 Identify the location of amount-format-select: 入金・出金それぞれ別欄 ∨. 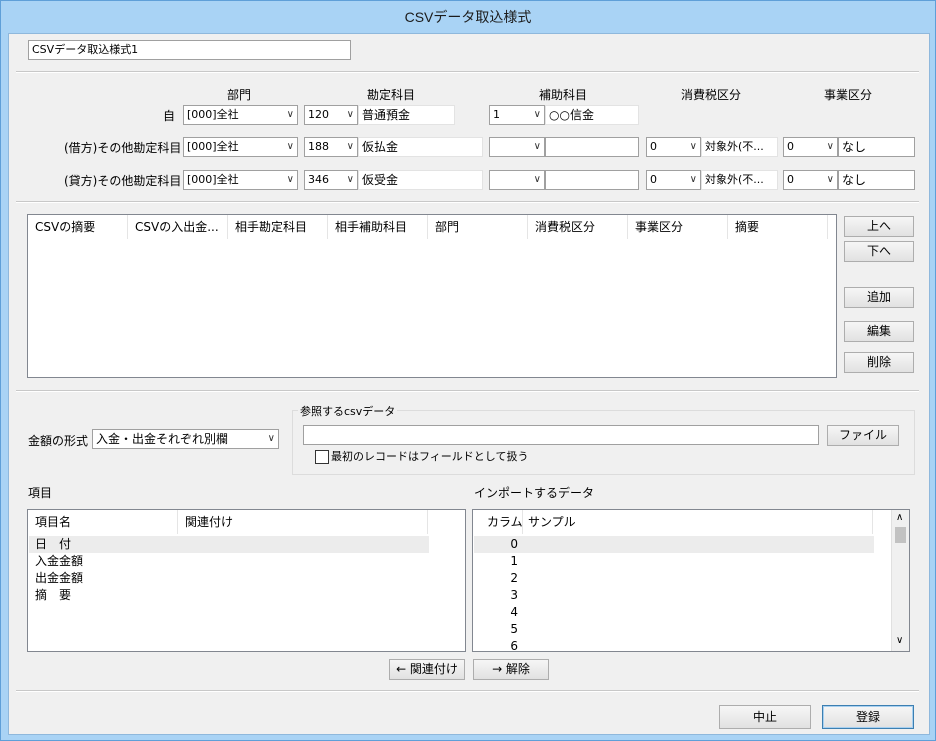
(185, 439).